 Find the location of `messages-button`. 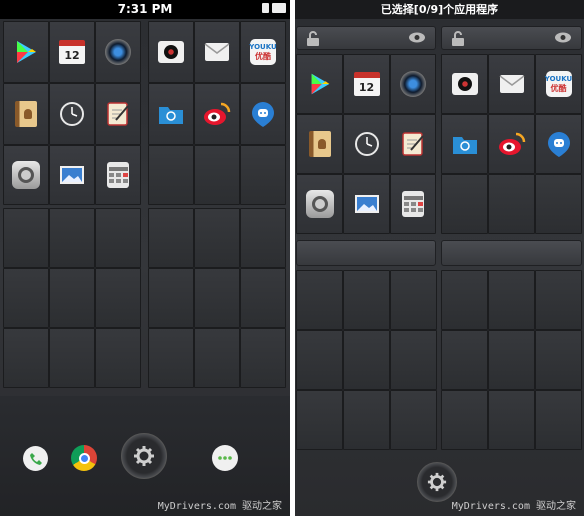

messages-button is located at coordinates (225, 458).